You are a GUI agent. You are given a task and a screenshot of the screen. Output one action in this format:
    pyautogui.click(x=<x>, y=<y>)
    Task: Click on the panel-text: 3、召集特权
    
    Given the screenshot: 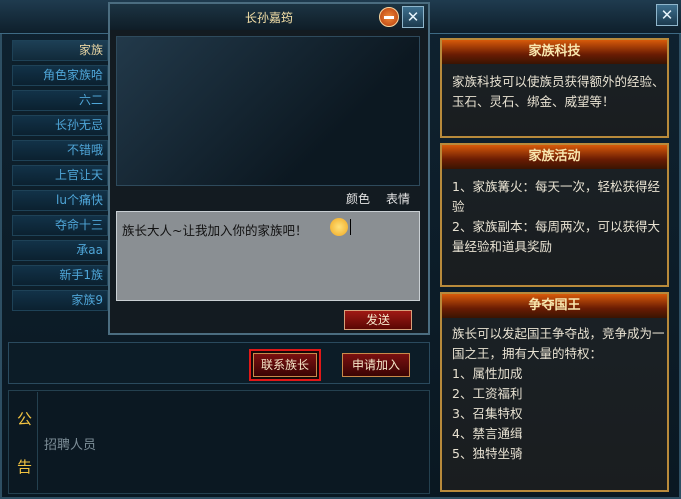 What is the action you would take?
    pyautogui.click(x=487, y=413)
    